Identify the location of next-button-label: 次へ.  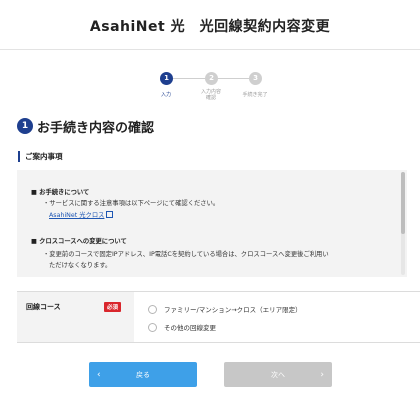
(278, 374).